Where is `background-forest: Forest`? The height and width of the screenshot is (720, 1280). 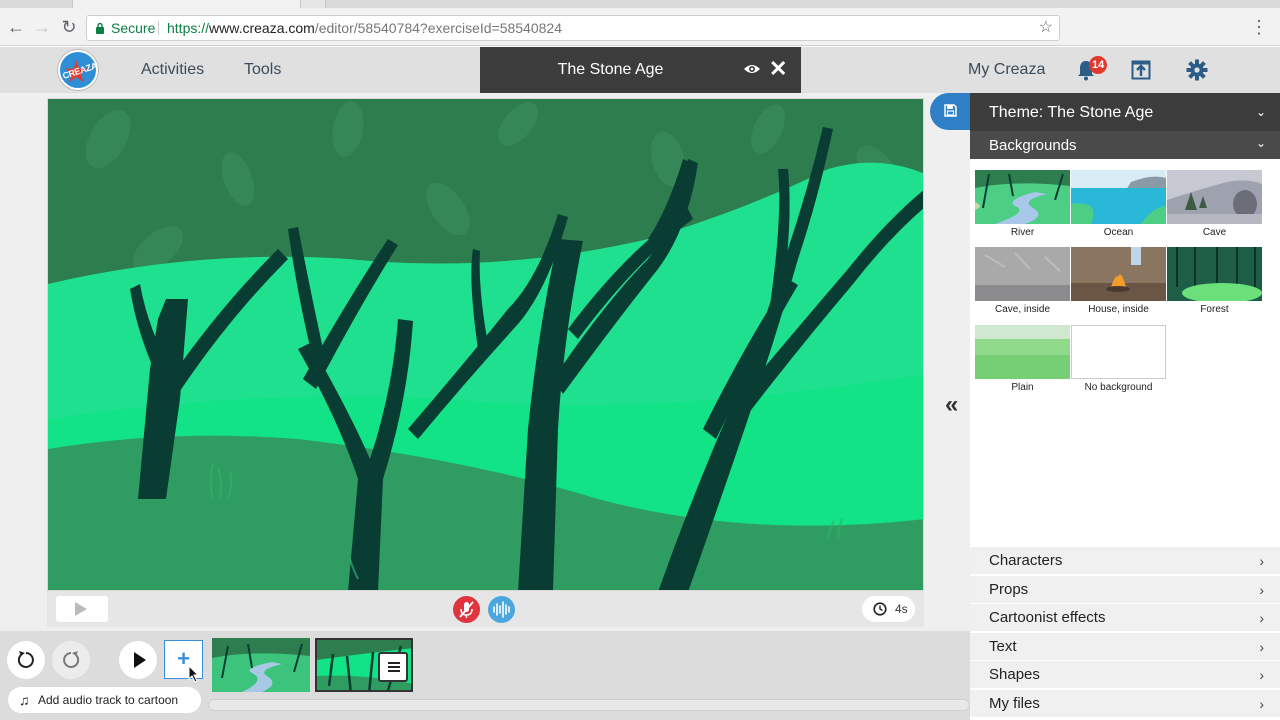
background-forest: Forest is located at coordinates (1214, 281).